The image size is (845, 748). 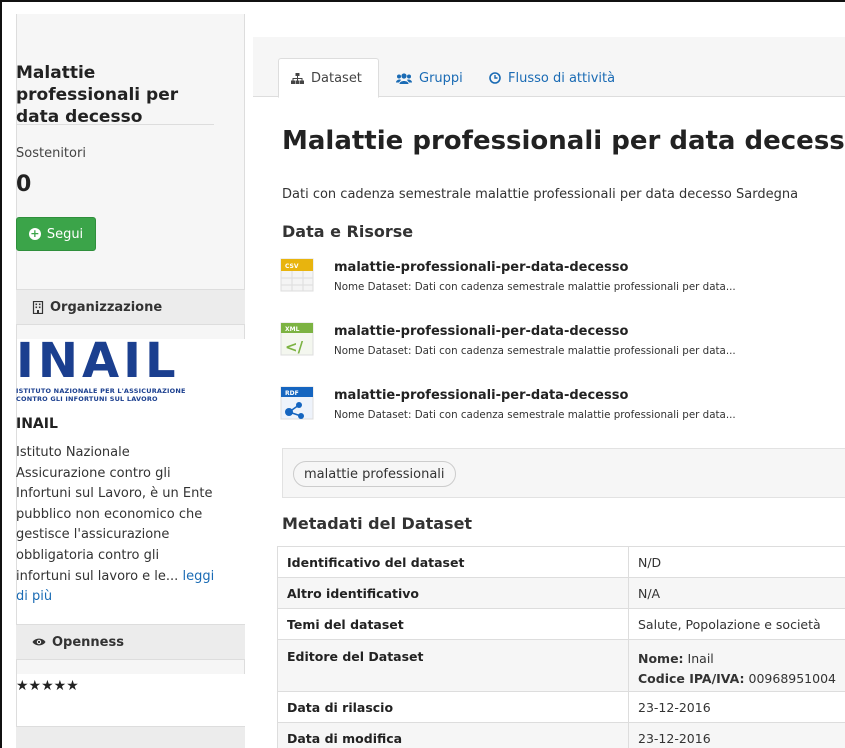 I want to click on logo-caption-line1: ISTITUTO NAZIONALE PER L'ASSICURAZIONE, so click(x=101, y=391).